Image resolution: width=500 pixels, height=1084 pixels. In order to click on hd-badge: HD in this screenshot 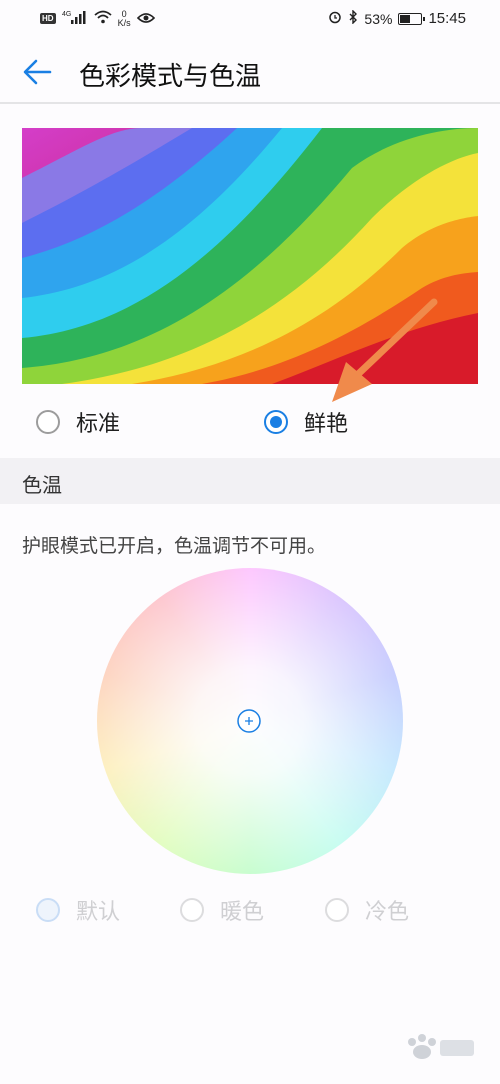, I will do `click(48, 18)`.